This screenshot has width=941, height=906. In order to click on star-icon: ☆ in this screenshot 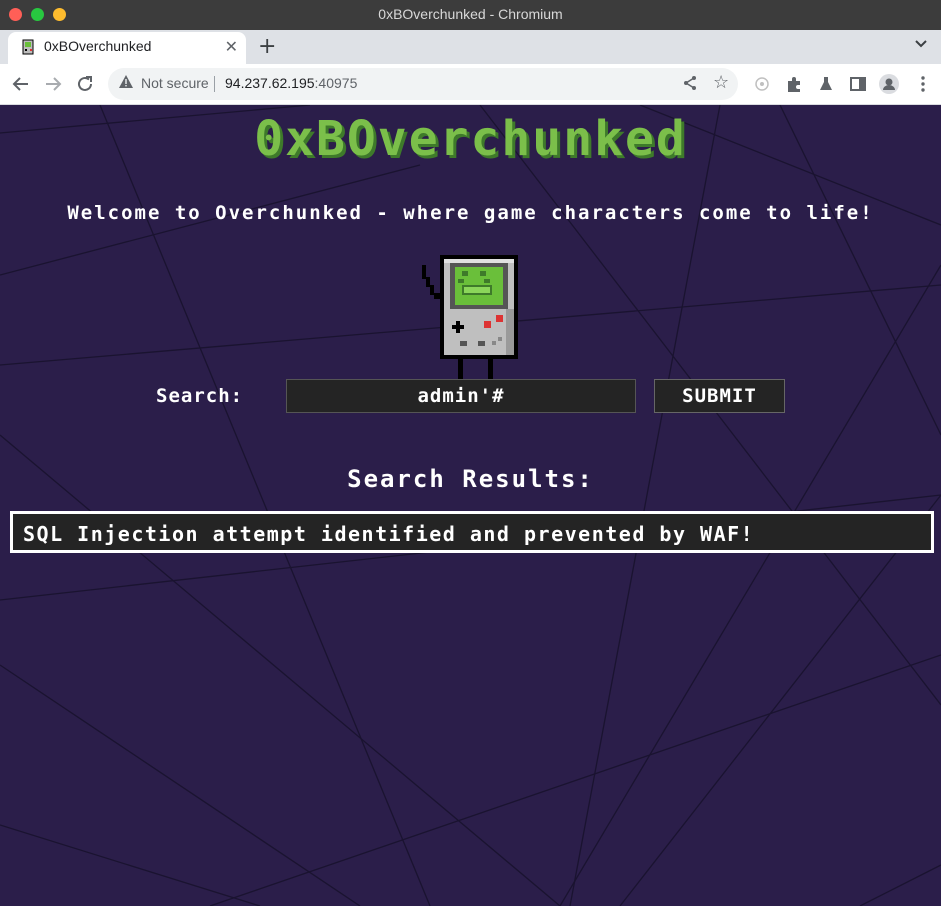, I will do `click(721, 82)`.